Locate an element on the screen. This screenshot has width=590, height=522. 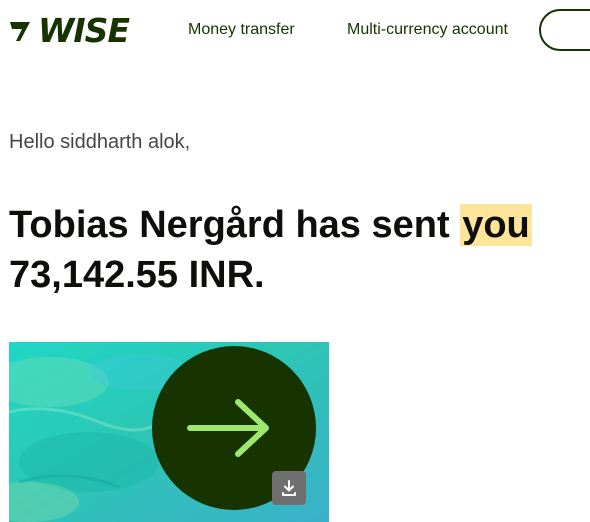
nav-multi-currency-account: Multi-currency account is located at coordinates (427, 30).